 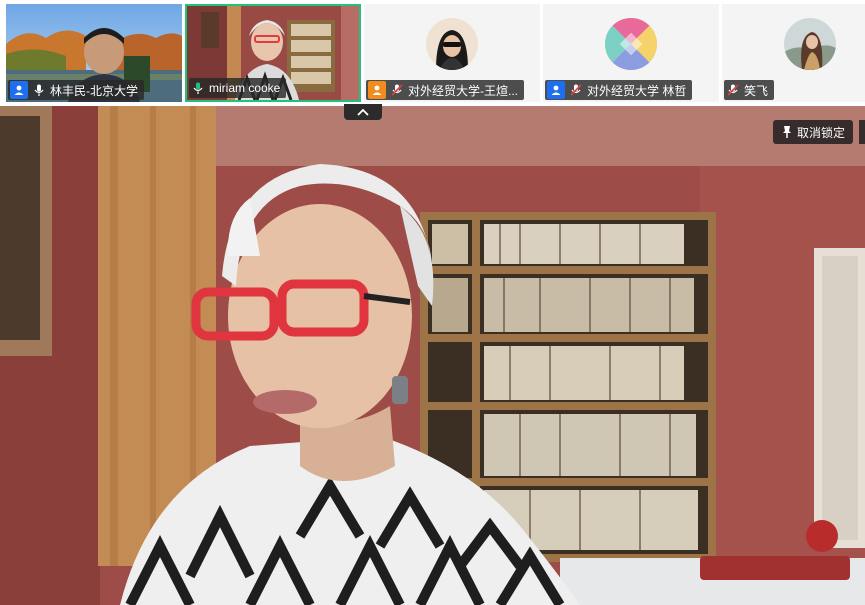 I want to click on collapse-strip-button, so click(x=363, y=112).